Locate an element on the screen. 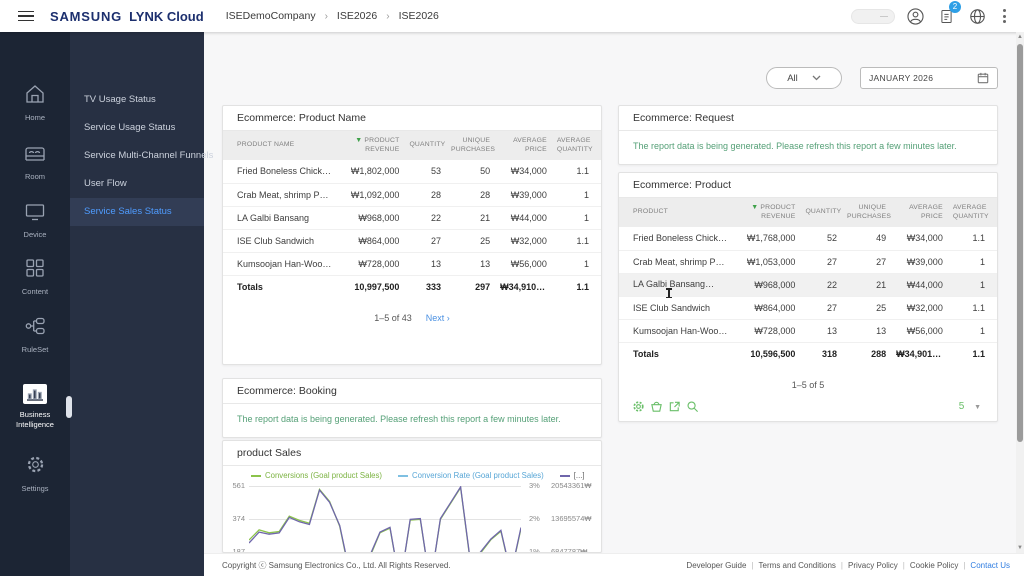  search-field-faded is located at coordinates (873, 16).